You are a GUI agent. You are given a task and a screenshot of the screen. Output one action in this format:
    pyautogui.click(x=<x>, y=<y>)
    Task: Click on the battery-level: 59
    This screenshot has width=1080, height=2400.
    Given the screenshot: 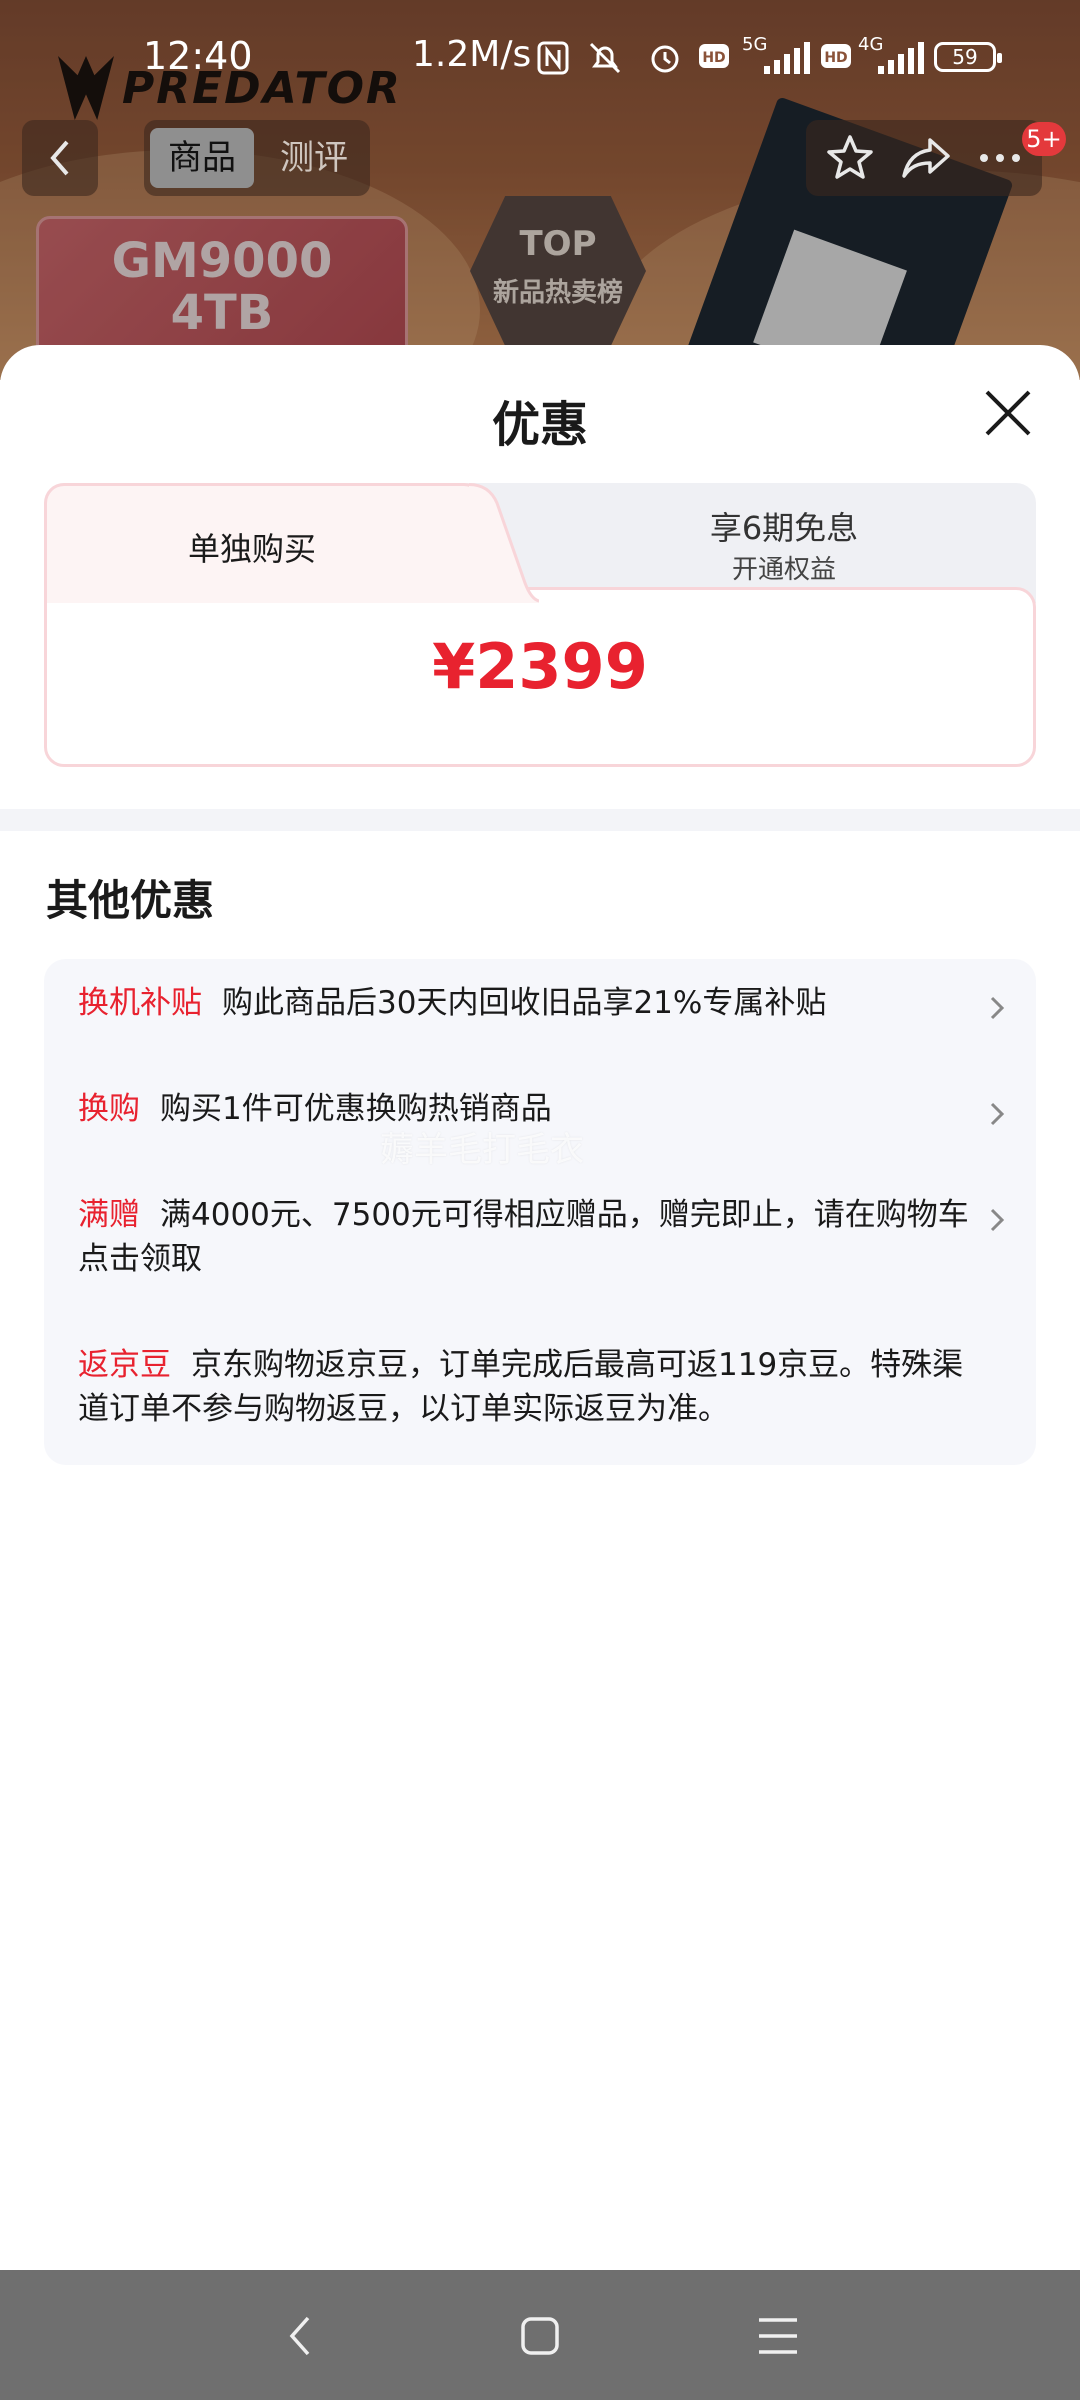 What is the action you would take?
    pyautogui.click(x=965, y=57)
    